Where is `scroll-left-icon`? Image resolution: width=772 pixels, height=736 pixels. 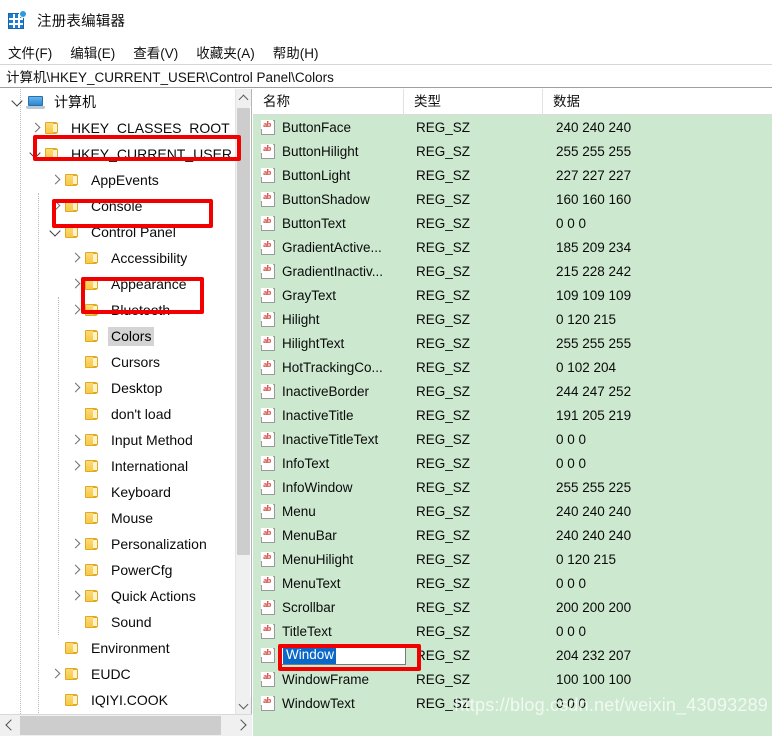
scroll-left-icon is located at coordinates (9, 725).